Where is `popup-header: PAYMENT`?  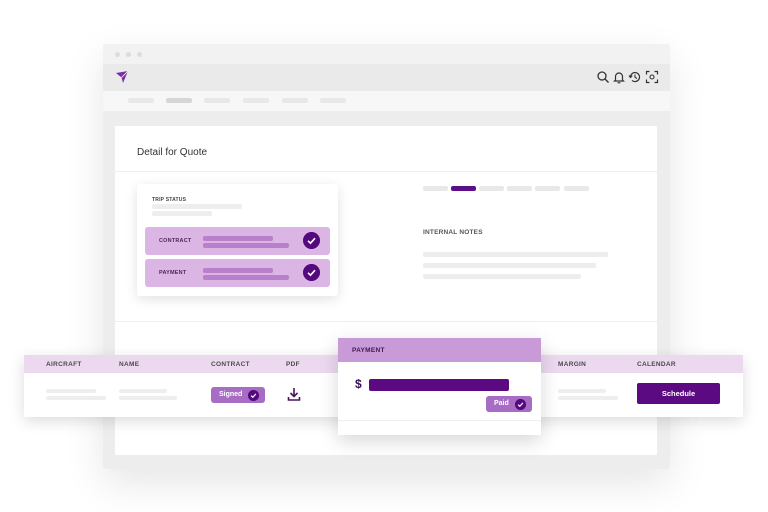 popup-header: PAYMENT is located at coordinates (439, 350).